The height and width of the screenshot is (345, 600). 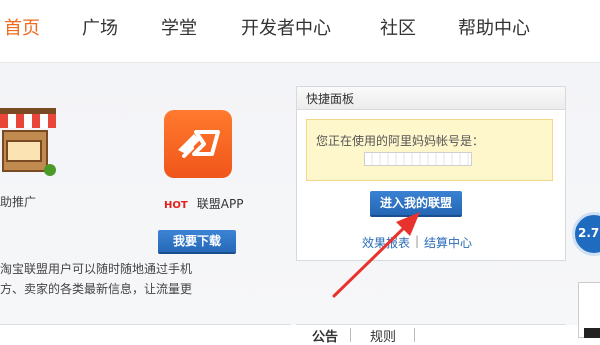 What do you see at coordinates (376, 255) in the screenshot?
I see `red-arrow-annotation` at bounding box center [376, 255].